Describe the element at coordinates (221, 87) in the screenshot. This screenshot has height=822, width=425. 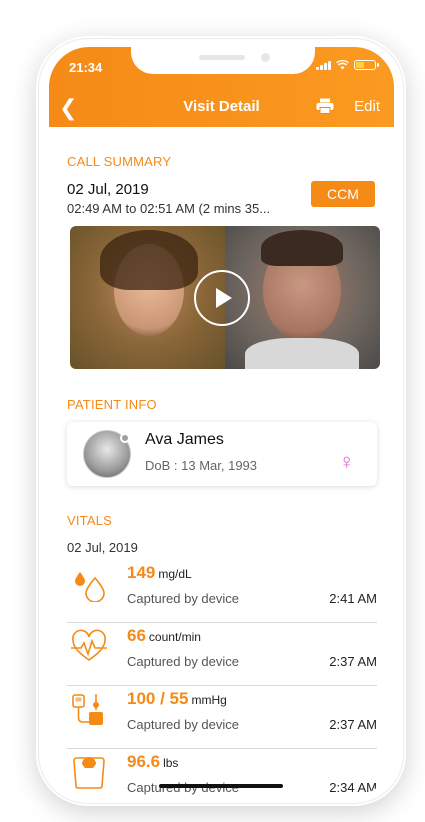
I see `top-bar: 21:34 ❮ Visit Detail Edit` at that location.